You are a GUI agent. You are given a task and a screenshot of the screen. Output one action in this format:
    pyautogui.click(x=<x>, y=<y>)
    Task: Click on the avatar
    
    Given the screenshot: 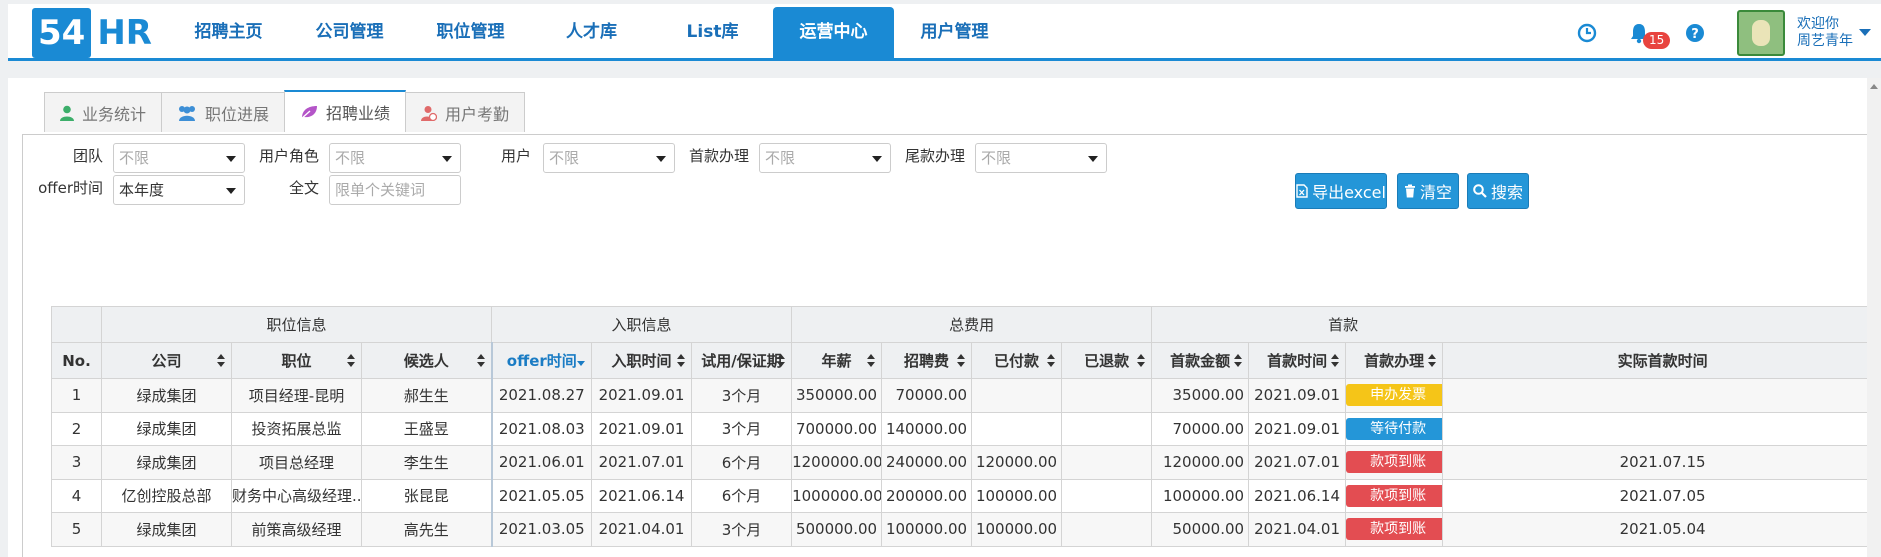 What is the action you would take?
    pyautogui.click(x=1761, y=32)
    